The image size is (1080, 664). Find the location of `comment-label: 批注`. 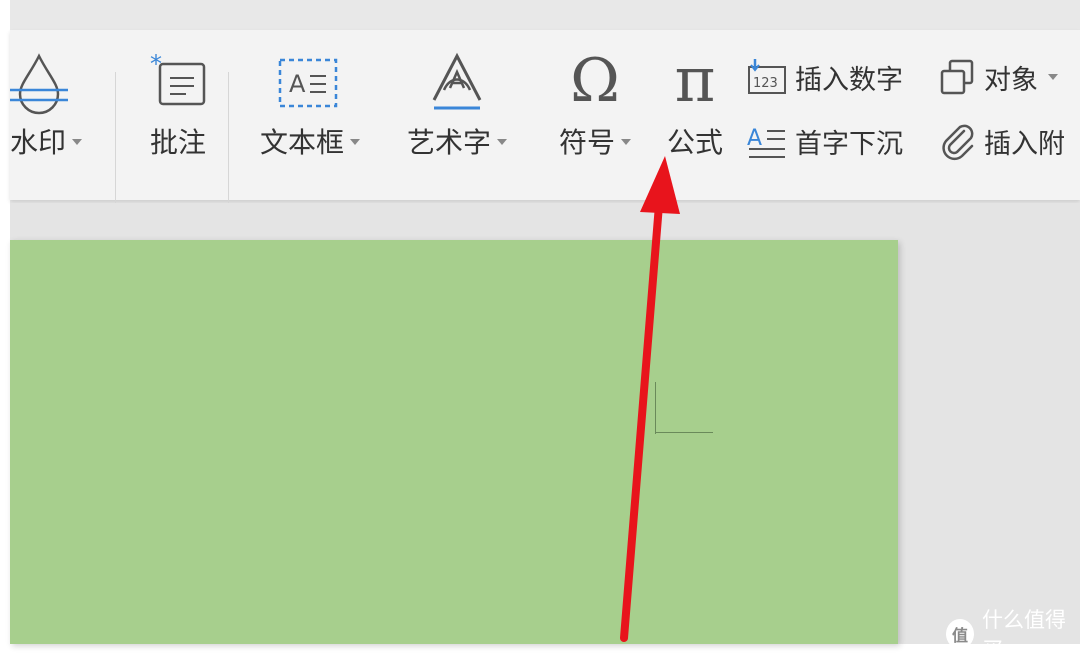

comment-label: 批注 is located at coordinates (177, 142).